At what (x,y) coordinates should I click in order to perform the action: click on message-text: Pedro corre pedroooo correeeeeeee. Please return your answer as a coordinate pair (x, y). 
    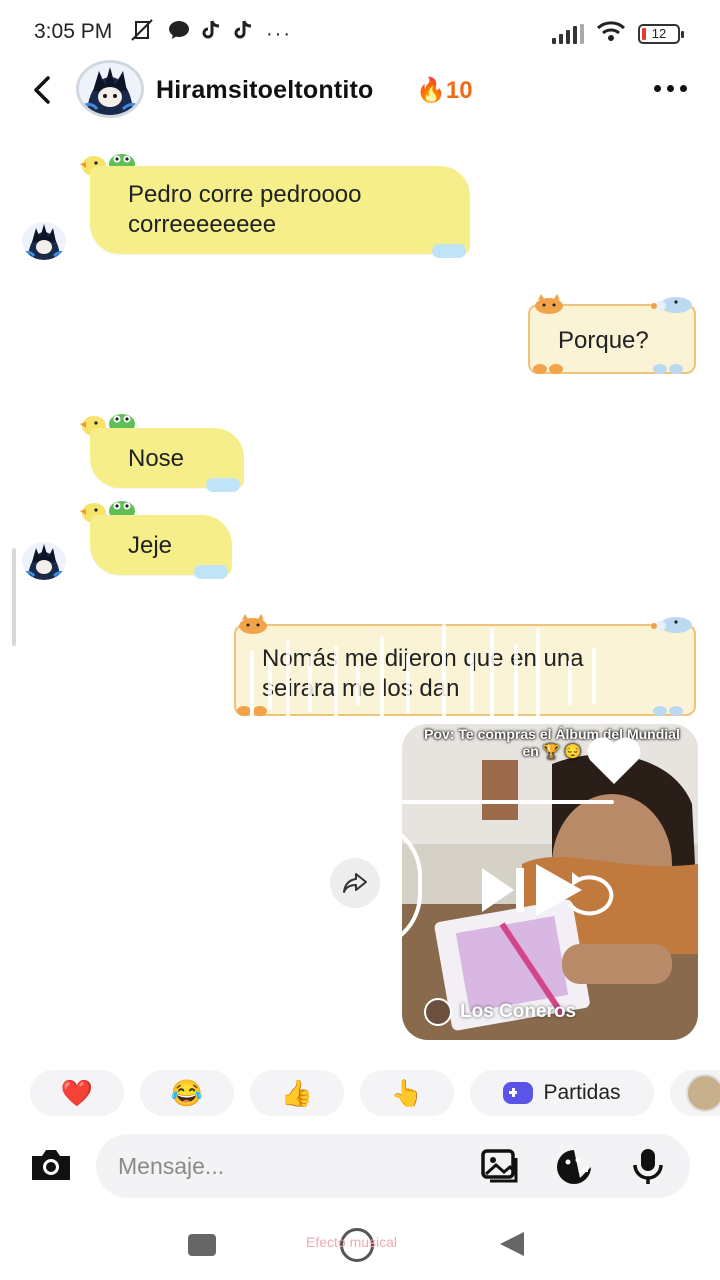
    Looking at the image, I should click on (245, 209).